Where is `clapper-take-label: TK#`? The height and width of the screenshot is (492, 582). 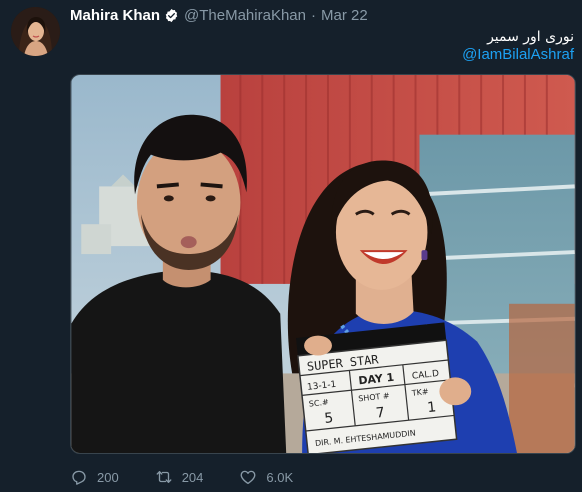 clapper-take-label: TK# is located at coordinates (419, 392).